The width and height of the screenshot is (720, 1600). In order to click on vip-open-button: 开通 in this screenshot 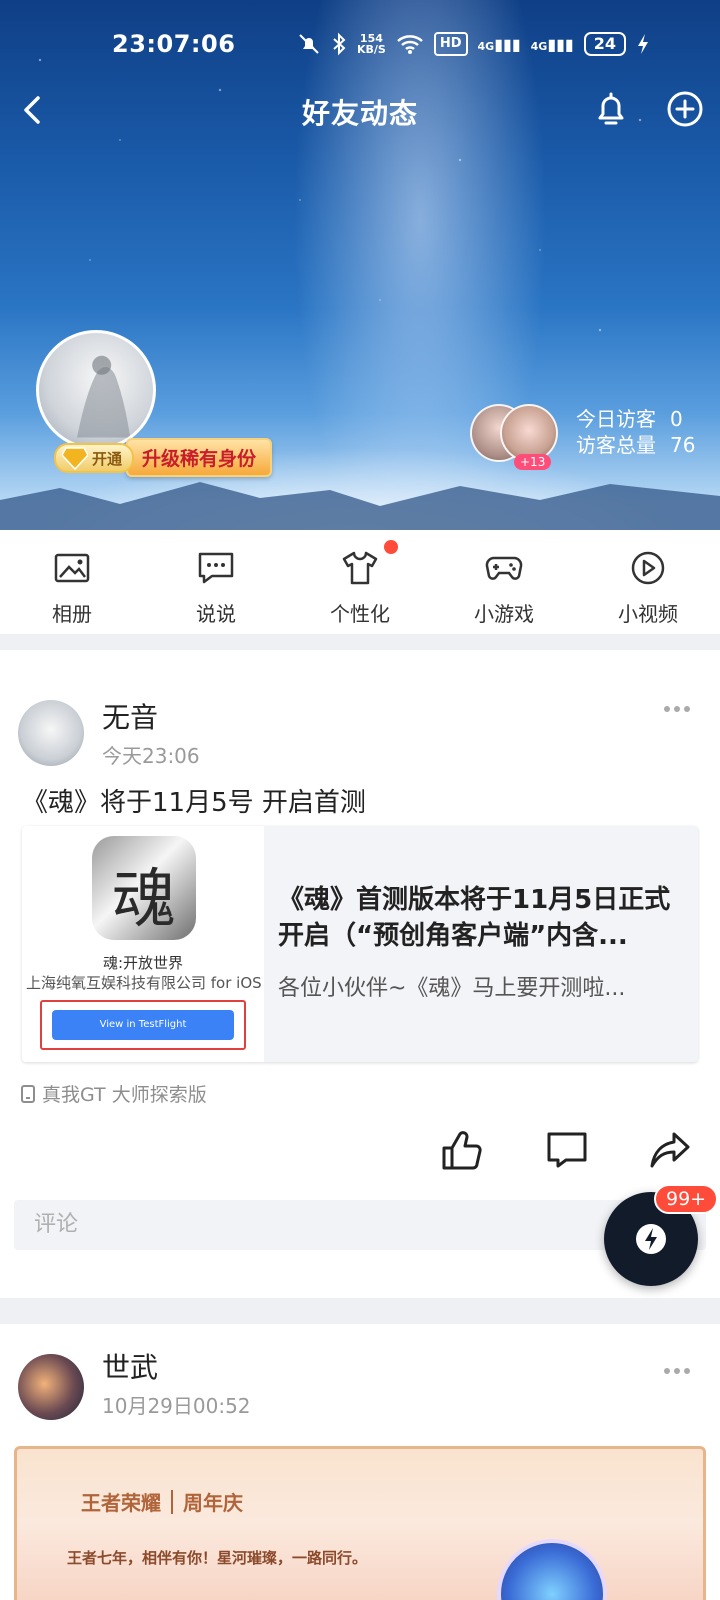, I will do `click(94, 457)`.